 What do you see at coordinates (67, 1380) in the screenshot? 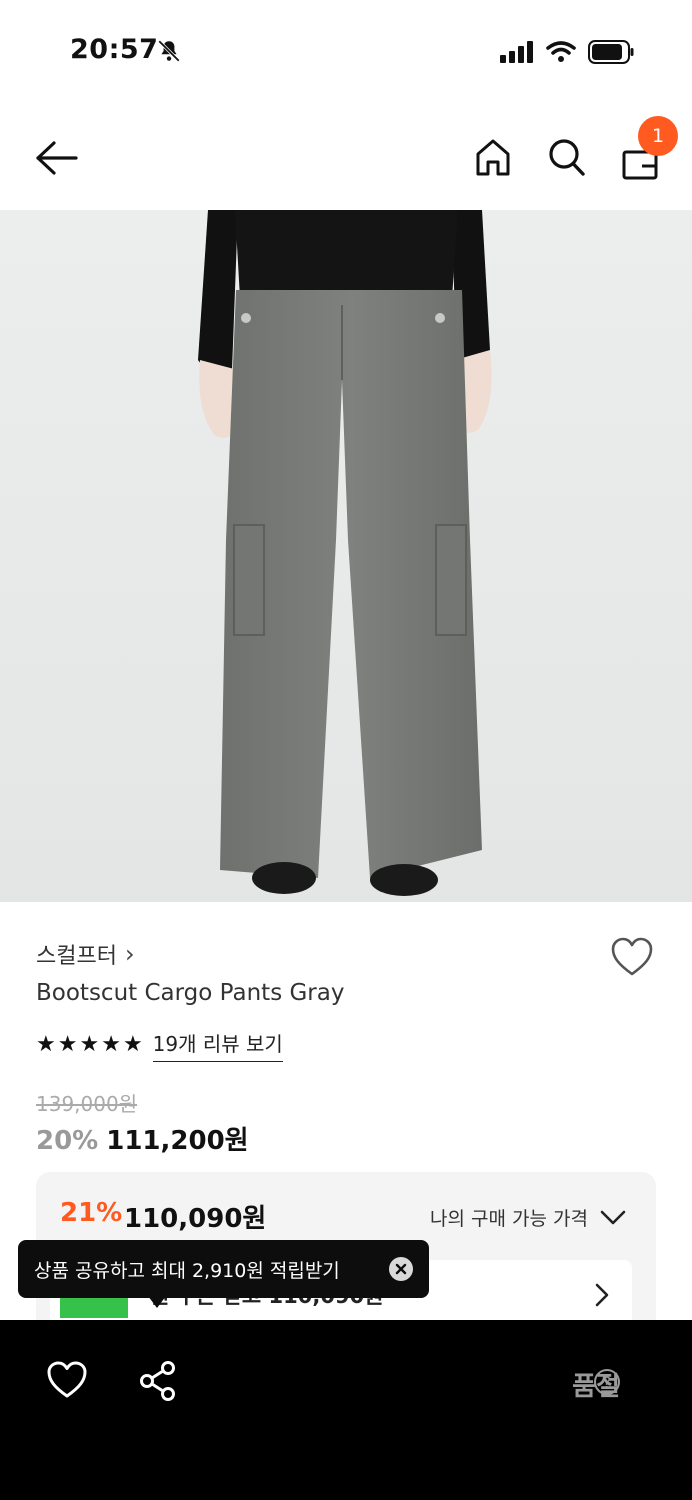
I see `heart-icon` at bounding box center [67, 1380].